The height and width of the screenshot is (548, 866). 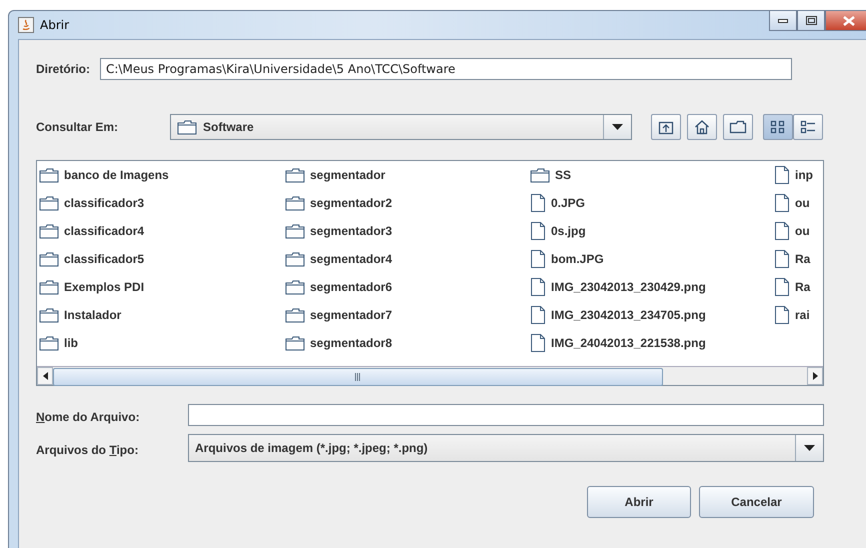 What do you see at coordinates (351, 203) in the screenshot?
I see `file-item: segmentador2` at bounding box center [351, 203].